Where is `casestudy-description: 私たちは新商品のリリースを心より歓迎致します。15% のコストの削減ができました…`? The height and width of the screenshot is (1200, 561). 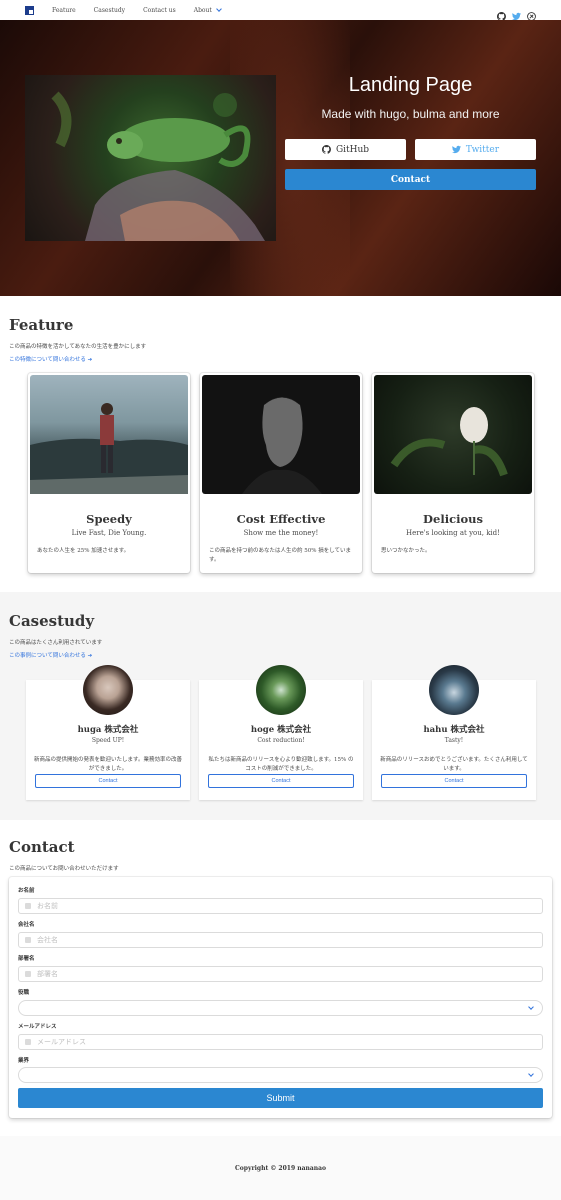 casestudy-description: 私たちは新商品のリリースを心より歓迎致します。15% のコストの削減ができました… is located at coordinates (281, 764).